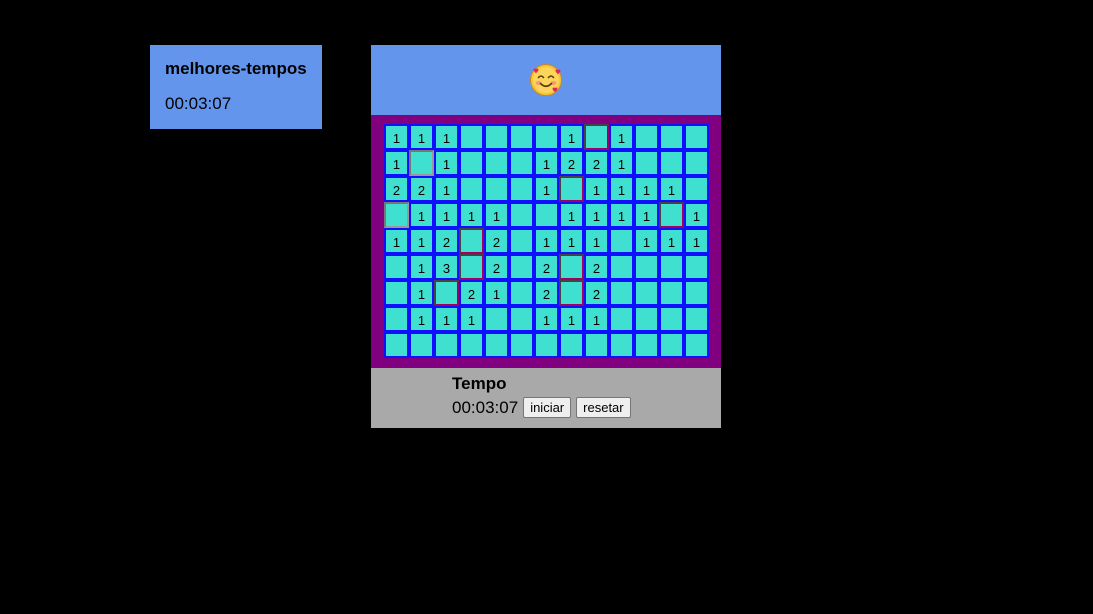 This screenshot has width=1093, height=614. Describe the element at coordinates (603, 407) in the screenshot. I see `reset-button: resetar` at that location.